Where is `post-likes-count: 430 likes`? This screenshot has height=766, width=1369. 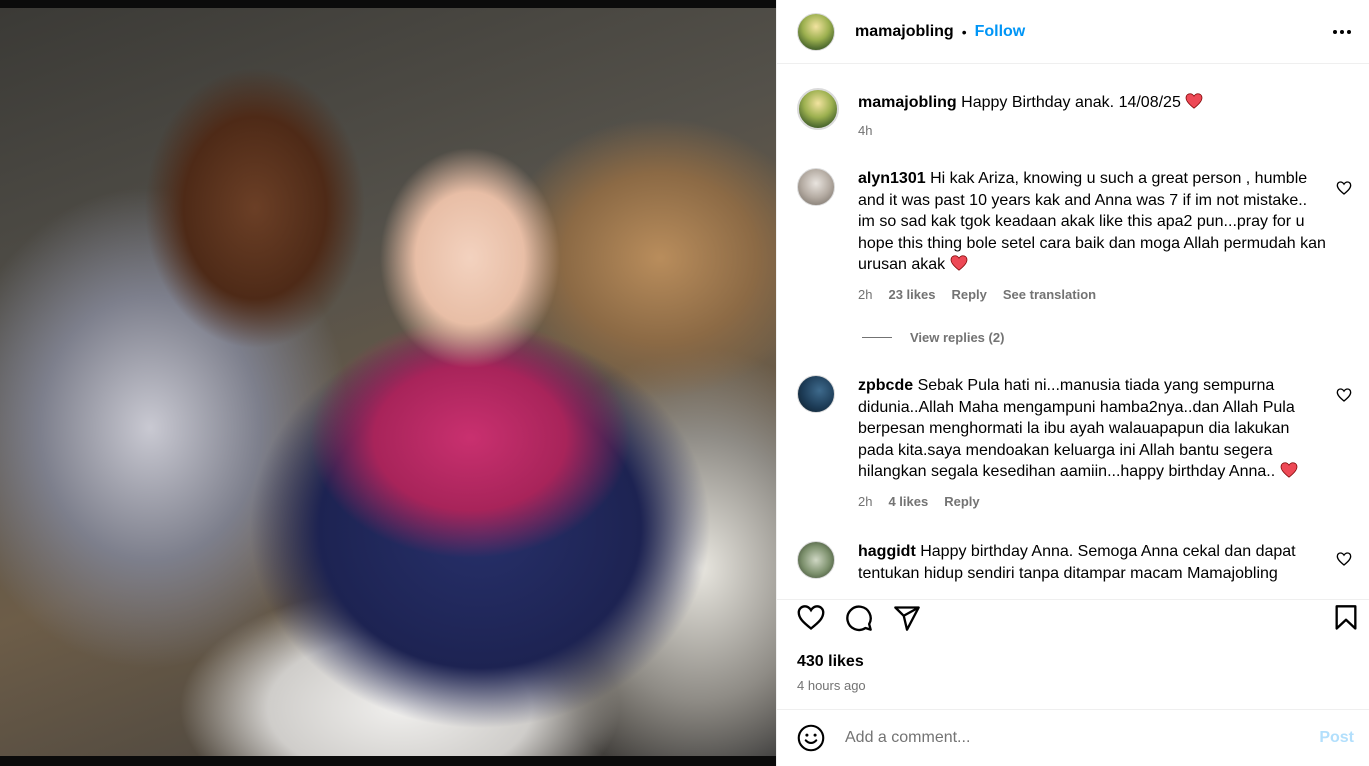 post-likes-count: 430 likes is located at coordinates (830, 662).